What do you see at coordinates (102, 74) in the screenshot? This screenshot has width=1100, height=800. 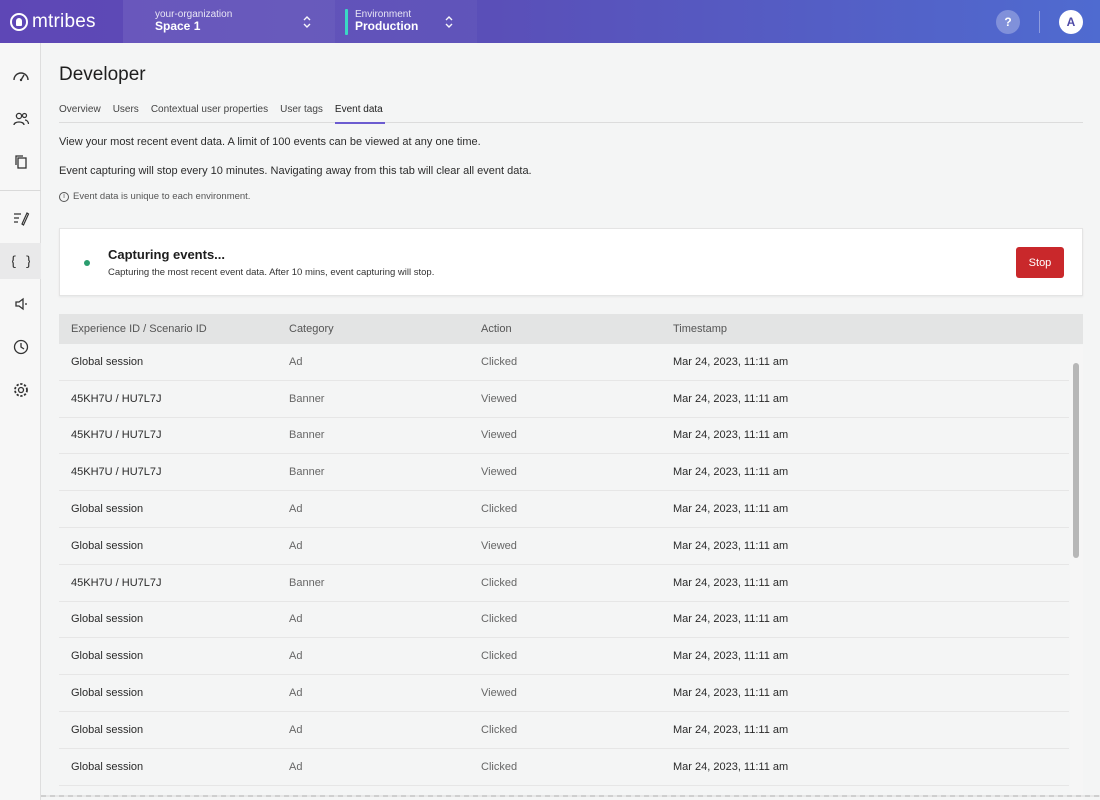 I see `page-title: Developer` at bounding box center [102, 74].